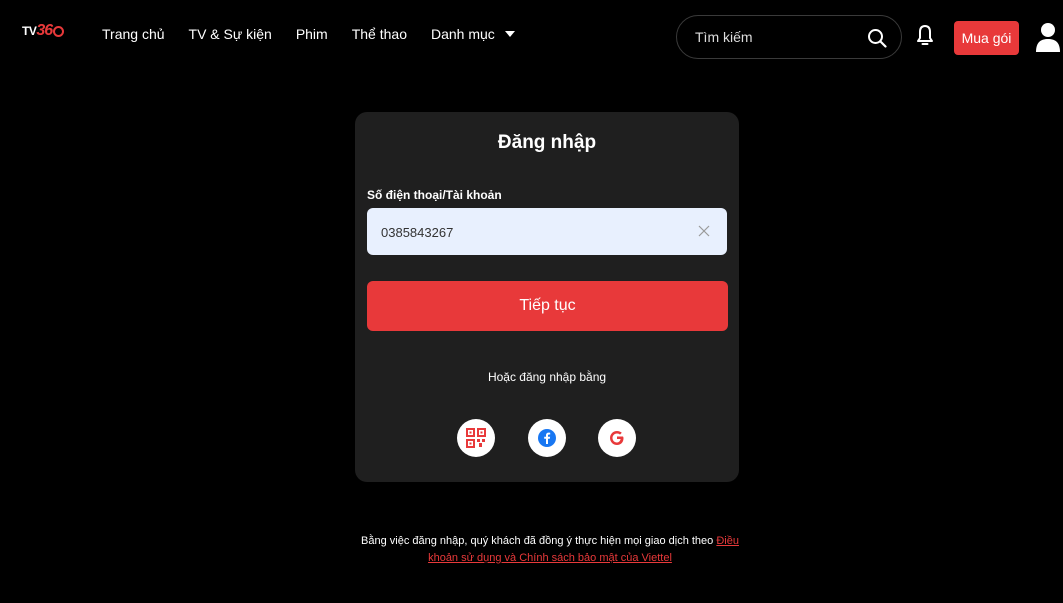  I want to click on facebook-login-button, so click(547, 438).